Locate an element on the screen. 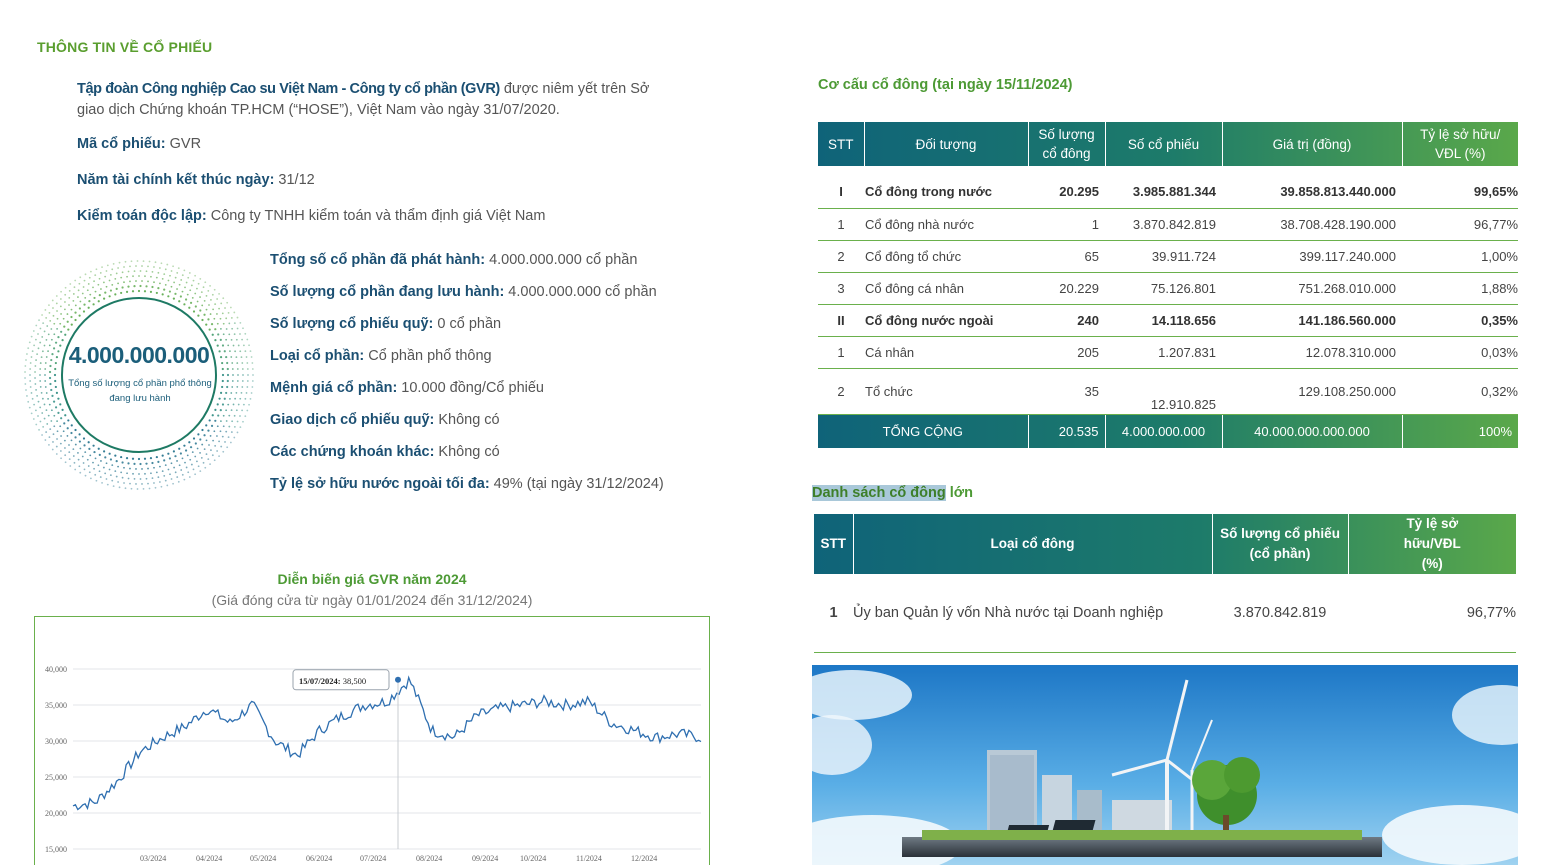 The image size is (1541, 865). cell-shares: 3.870.842.819 is located at coordinates (1163, 224).